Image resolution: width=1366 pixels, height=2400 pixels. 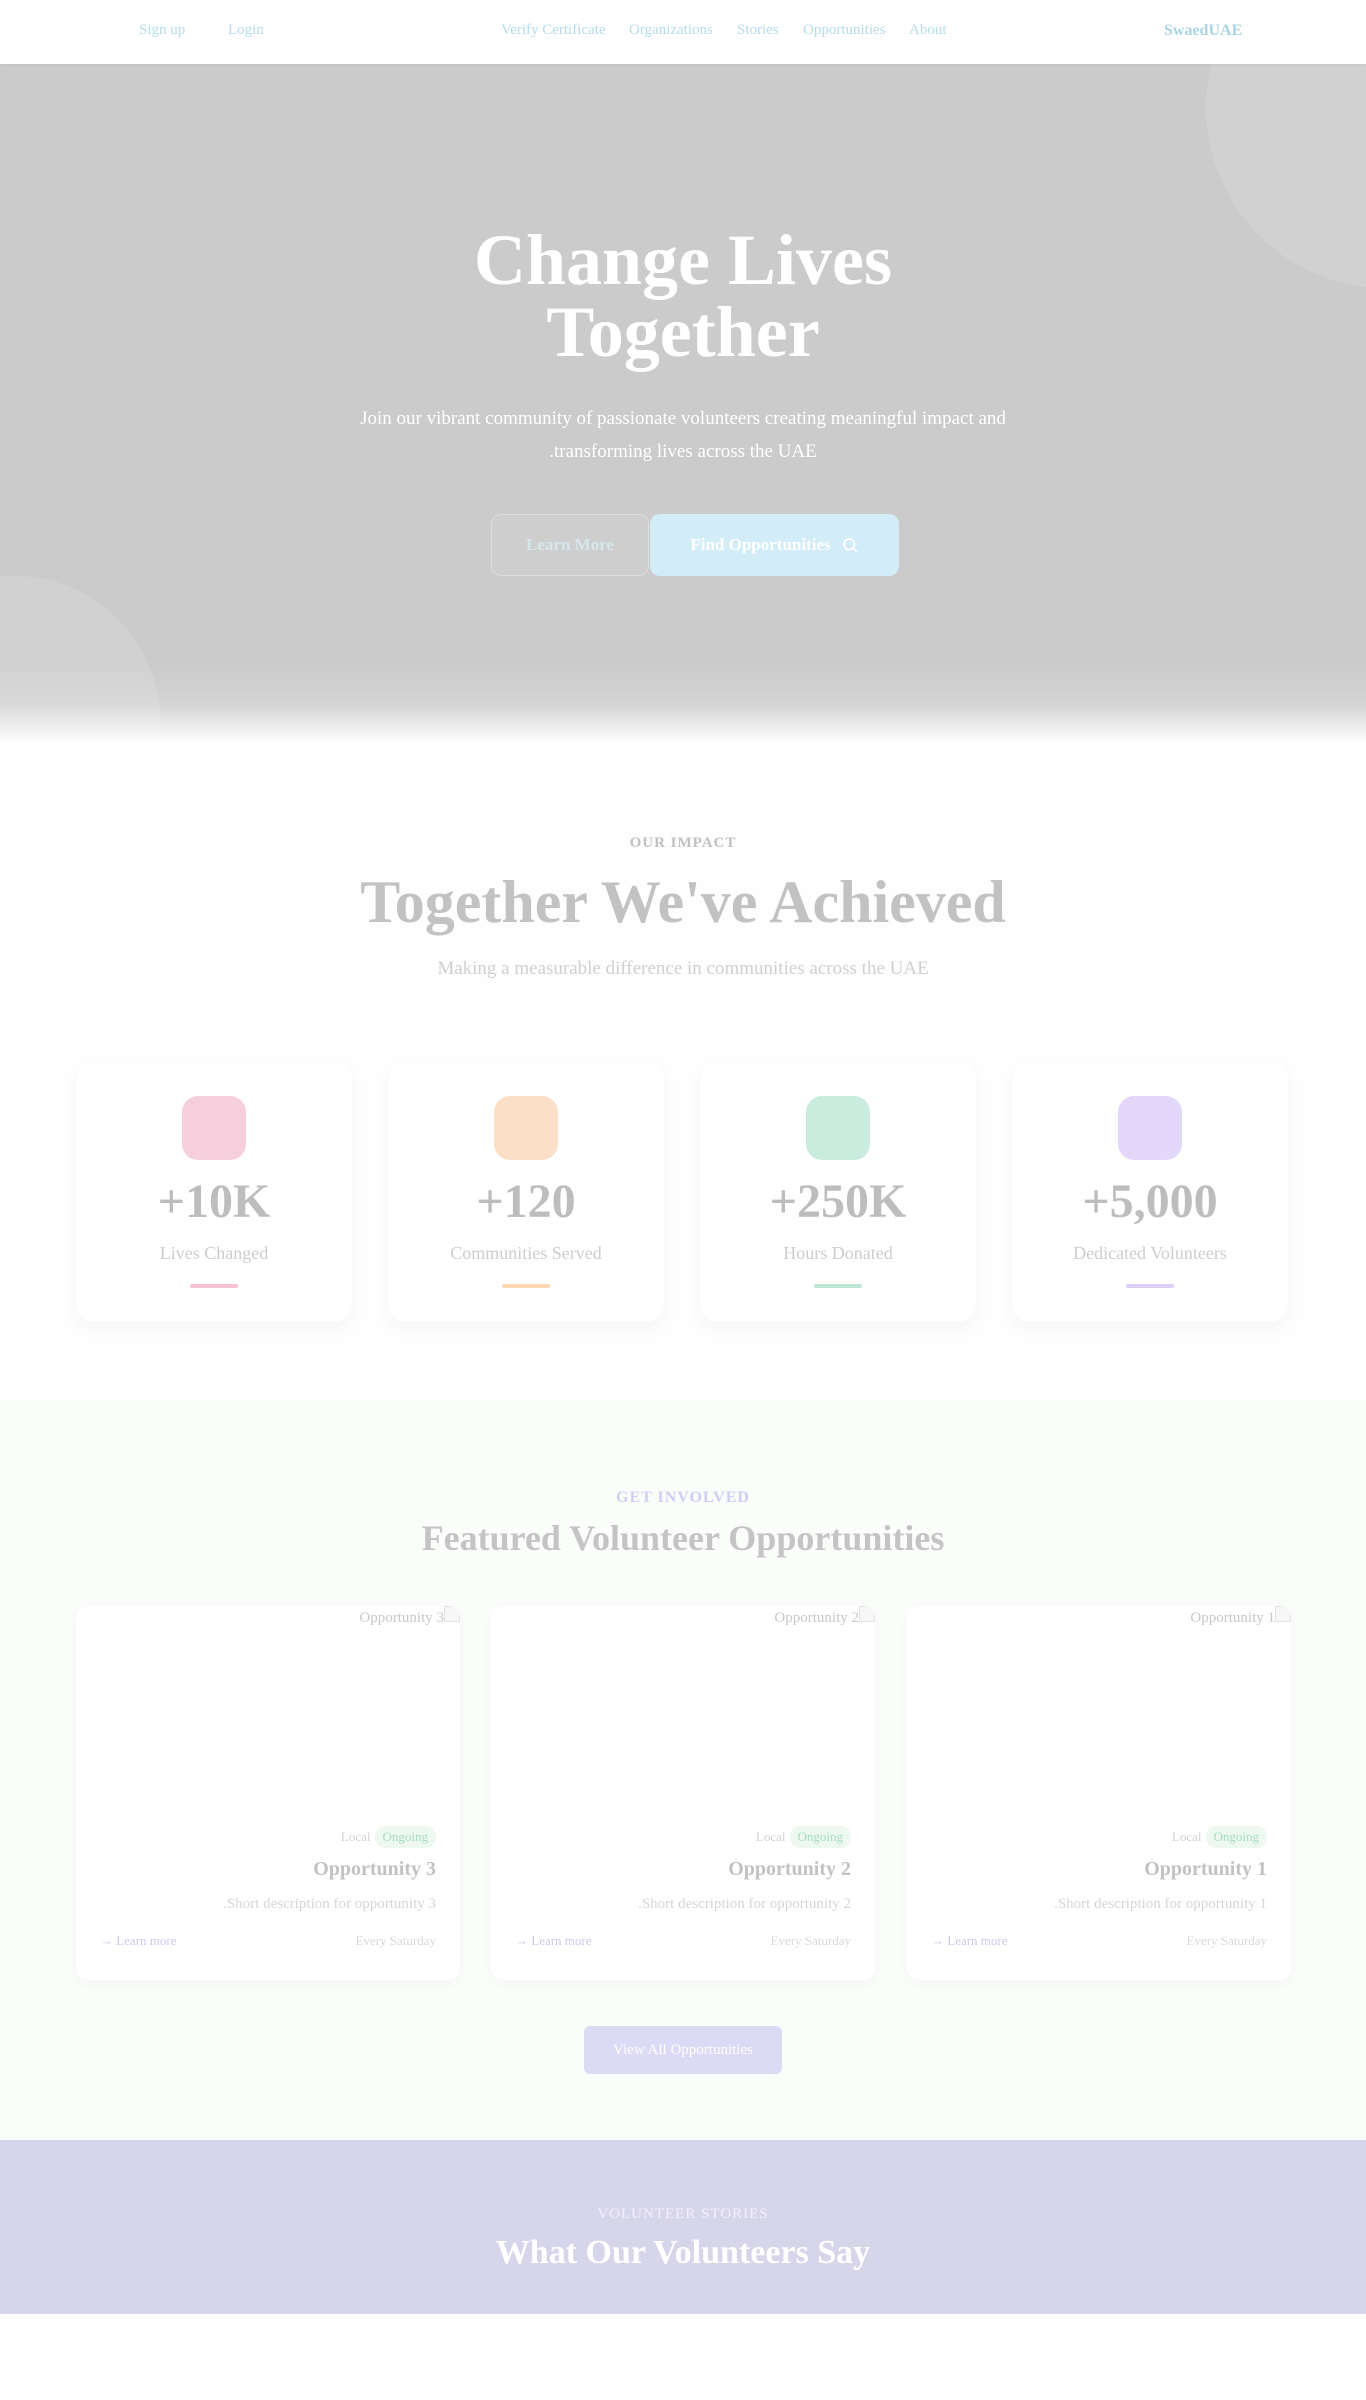 What do you see at coordinates (683, 2252) in the screenshot?
I see `stories-title: What Our Volunteers Say` at bounding box center [683, 2252].